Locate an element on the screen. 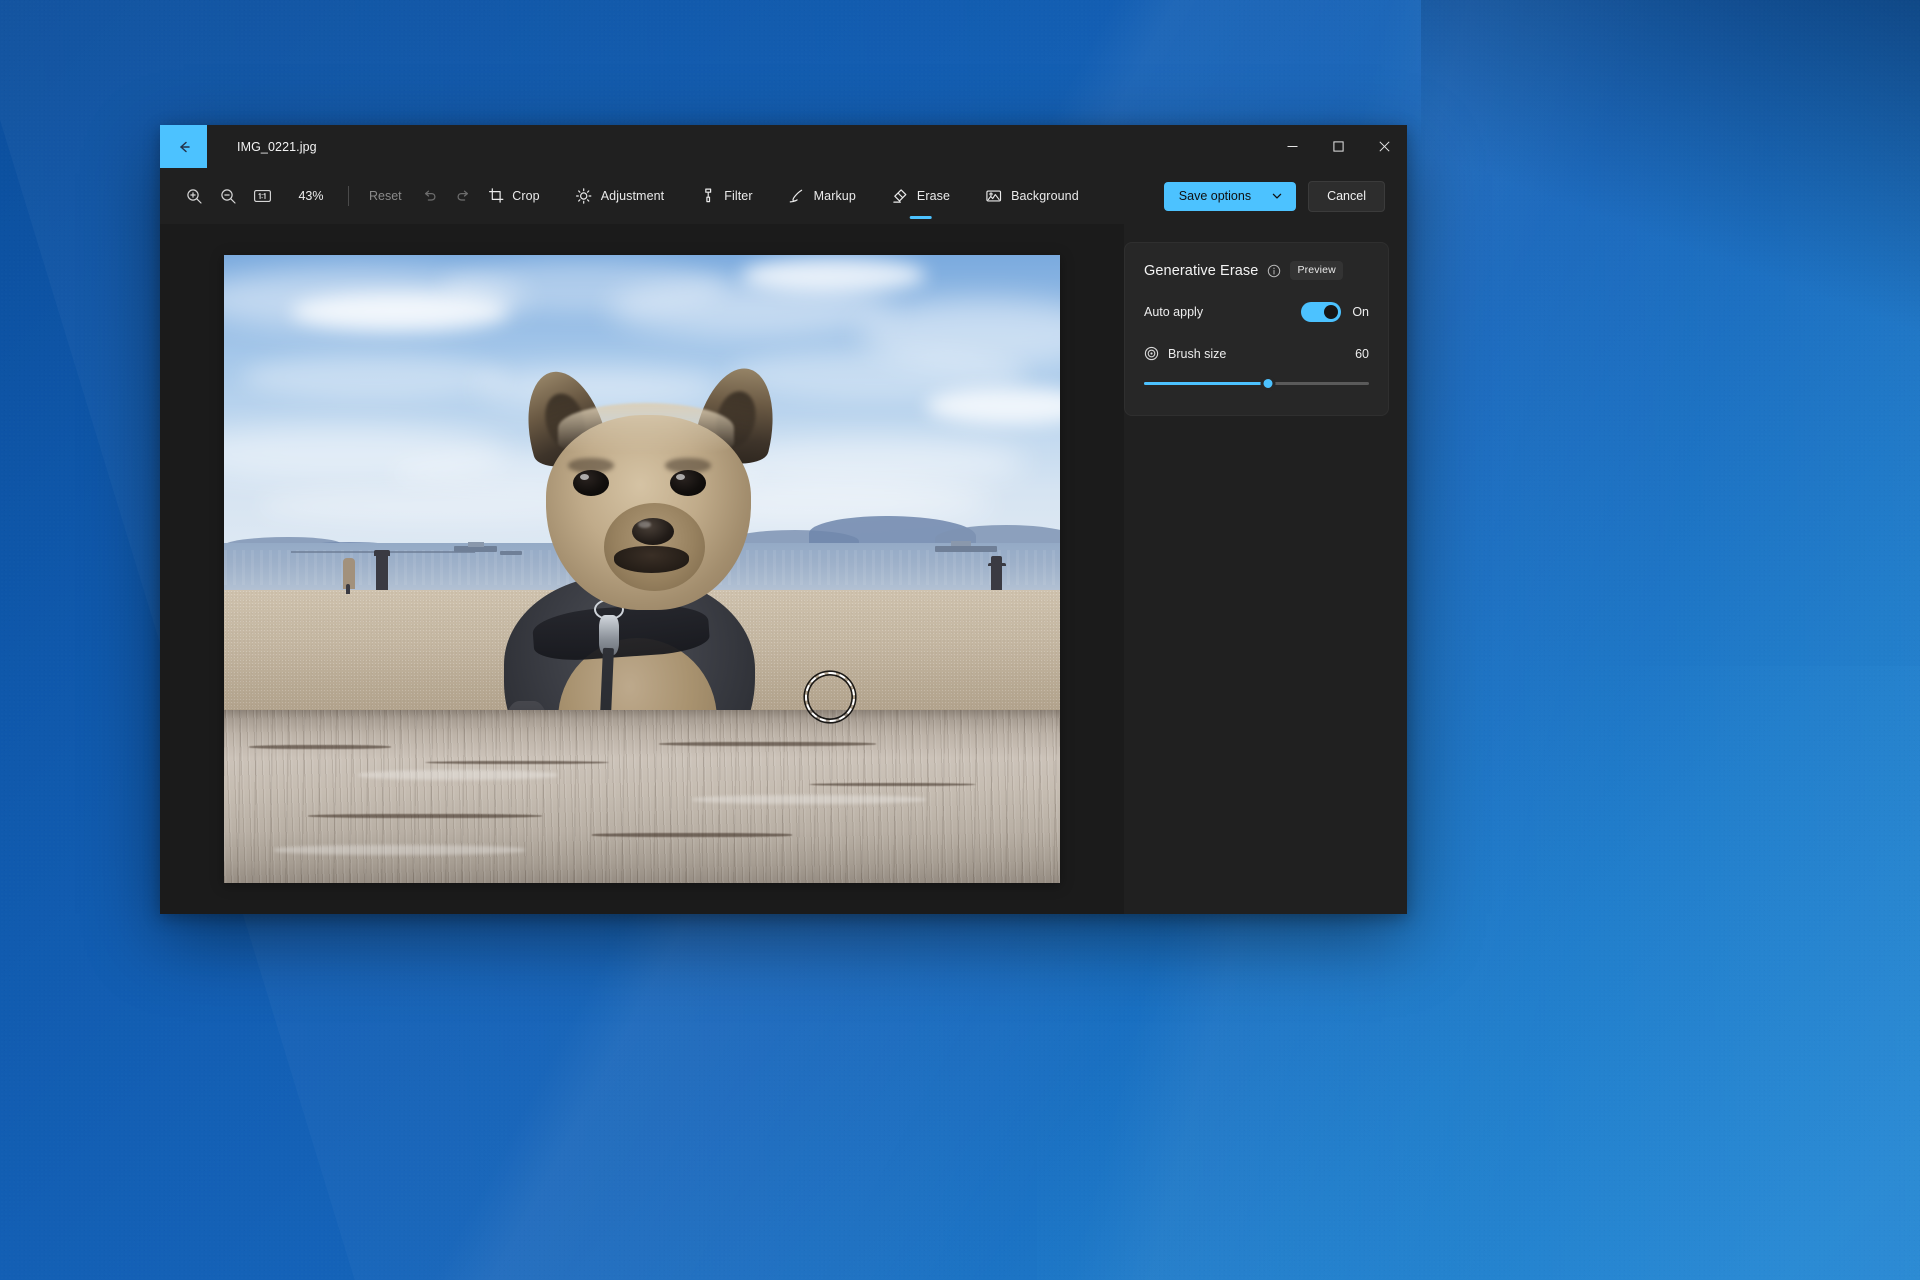  zoom-out-icon is located at coordinates (228, 196).